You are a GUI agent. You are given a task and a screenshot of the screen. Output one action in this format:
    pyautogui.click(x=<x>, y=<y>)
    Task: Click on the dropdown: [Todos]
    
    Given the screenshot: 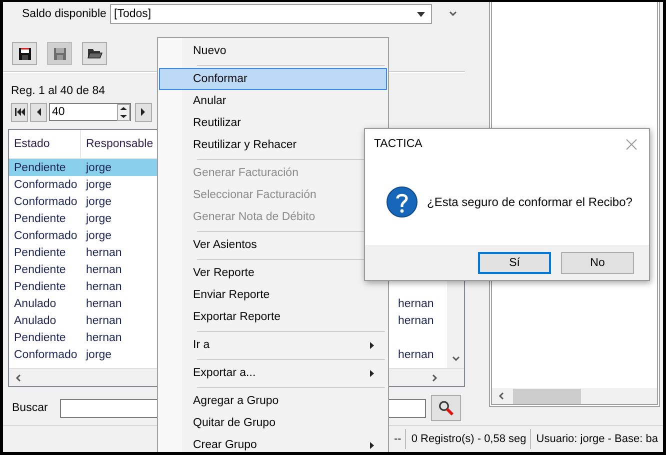 What is the action you would take?
    pyautogui.click(x=271, y=14)
    